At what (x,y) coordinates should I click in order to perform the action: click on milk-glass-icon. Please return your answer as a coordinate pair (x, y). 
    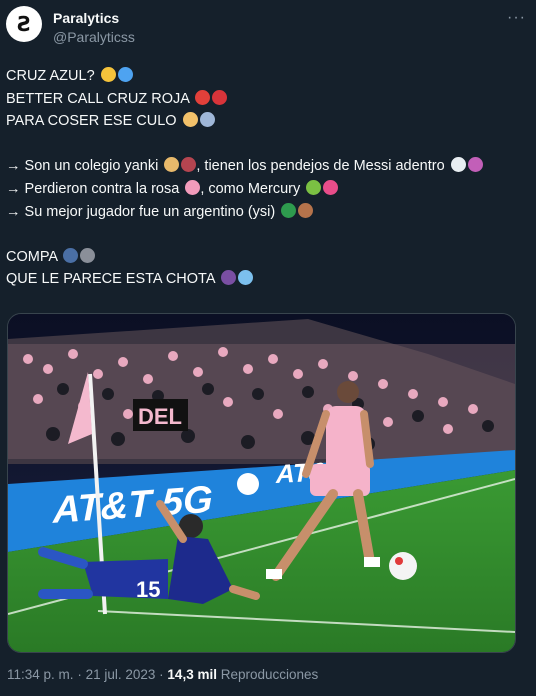
    Looking at the image, I should click on (458, 165).